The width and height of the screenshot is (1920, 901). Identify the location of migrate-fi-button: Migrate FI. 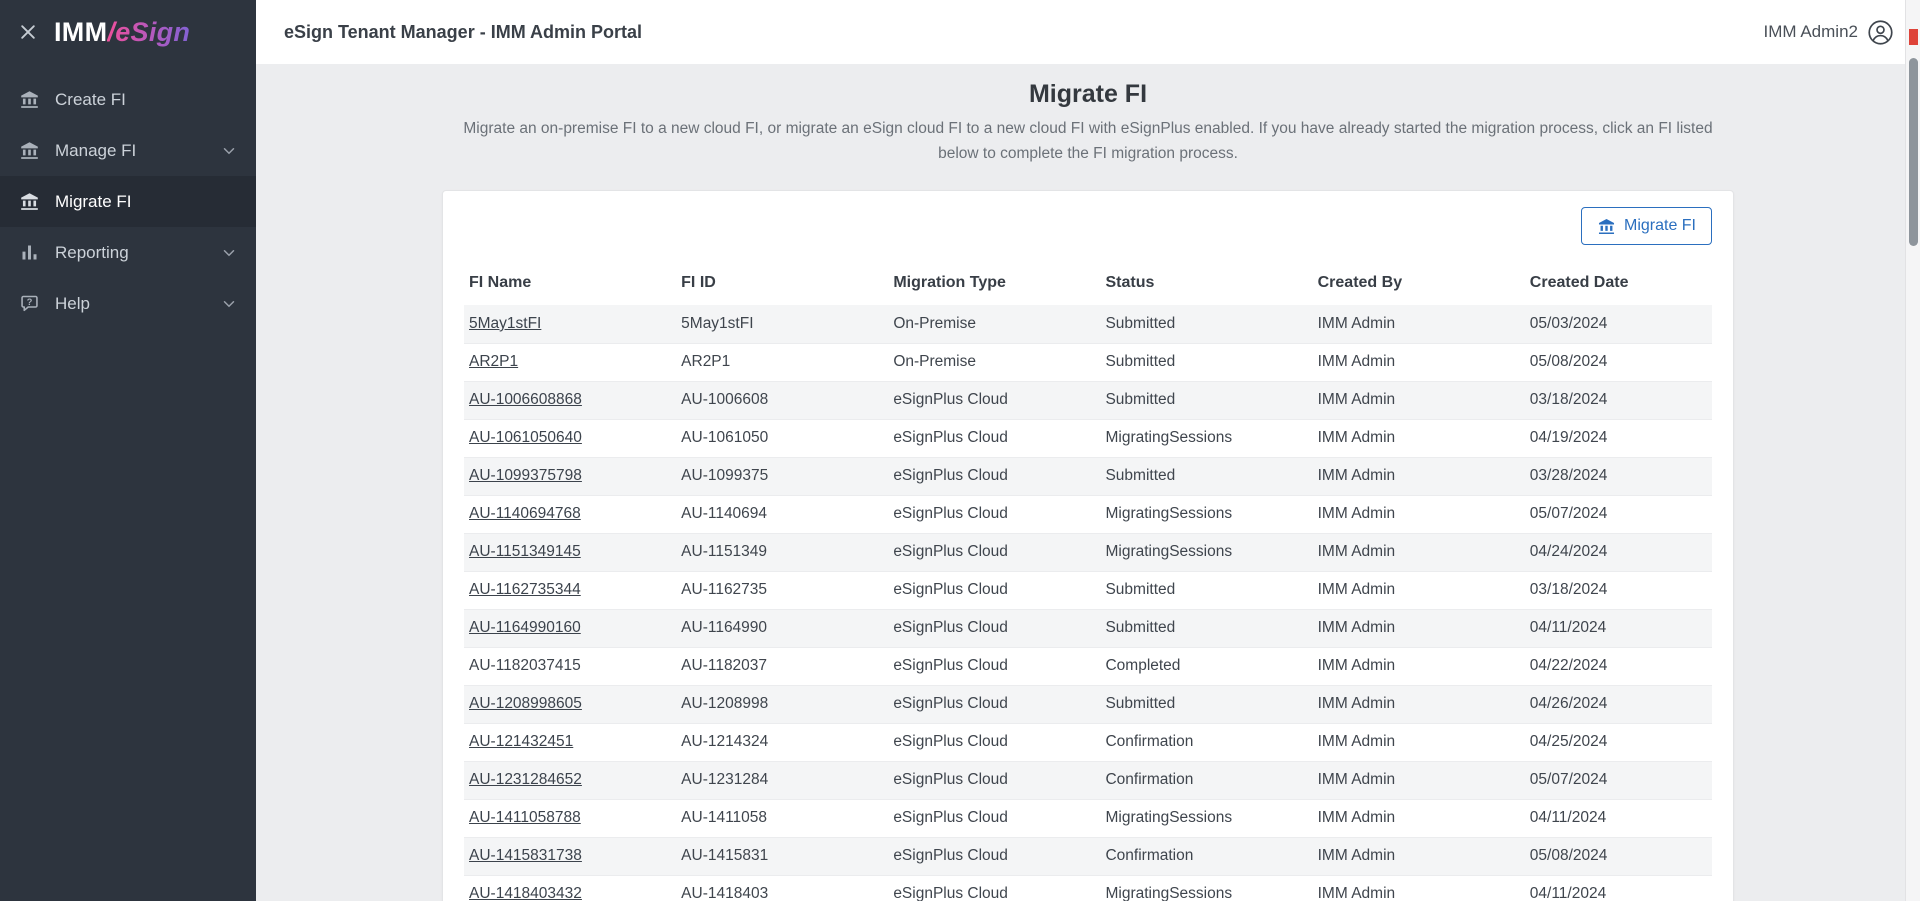
(1646, 226).